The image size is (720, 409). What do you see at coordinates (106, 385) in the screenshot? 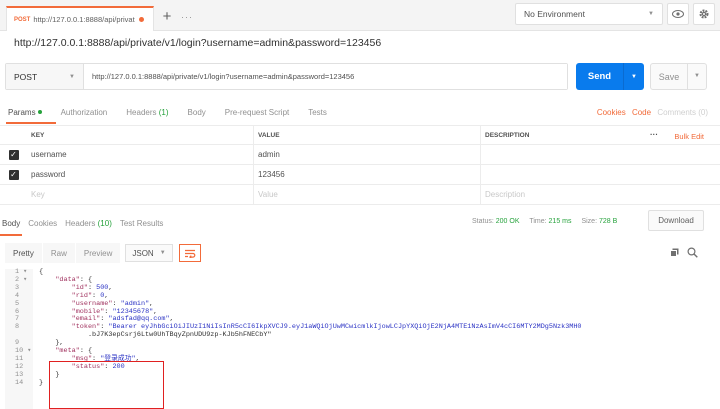
I see `highlight-box` at bounding box center [106, 385].